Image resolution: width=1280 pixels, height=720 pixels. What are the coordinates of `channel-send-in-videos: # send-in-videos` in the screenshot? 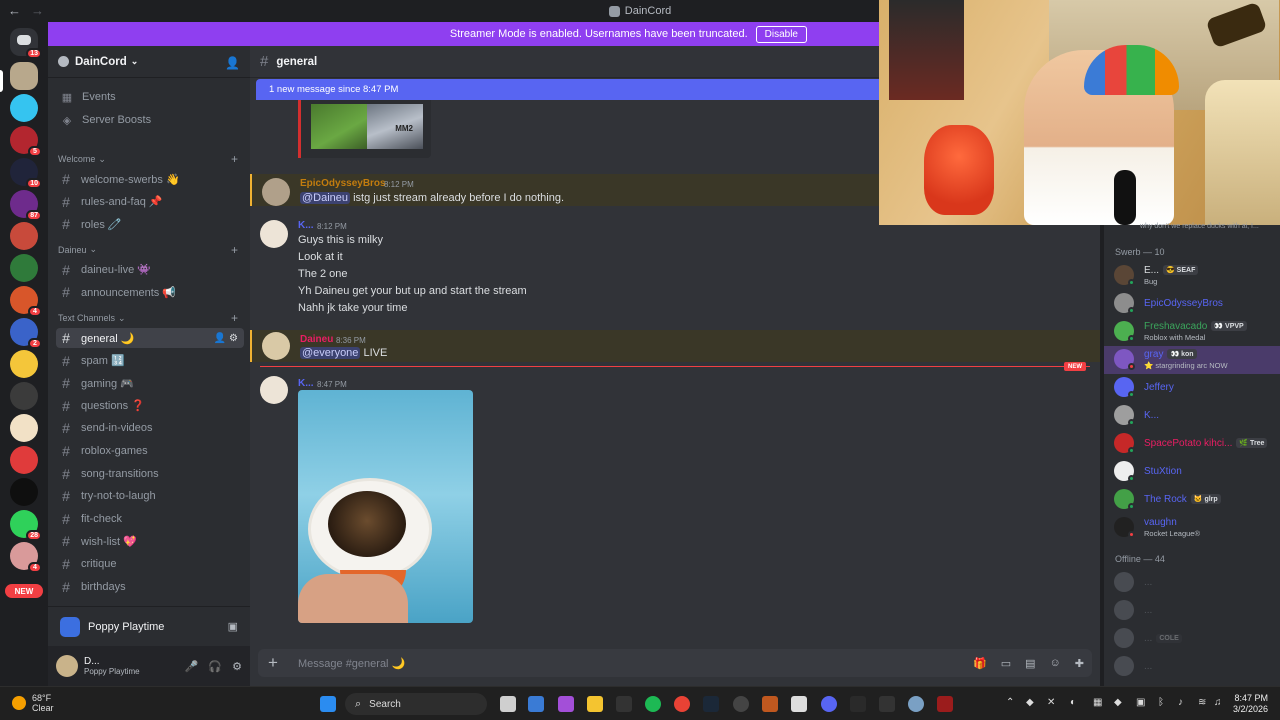 It's located at (150, 428).